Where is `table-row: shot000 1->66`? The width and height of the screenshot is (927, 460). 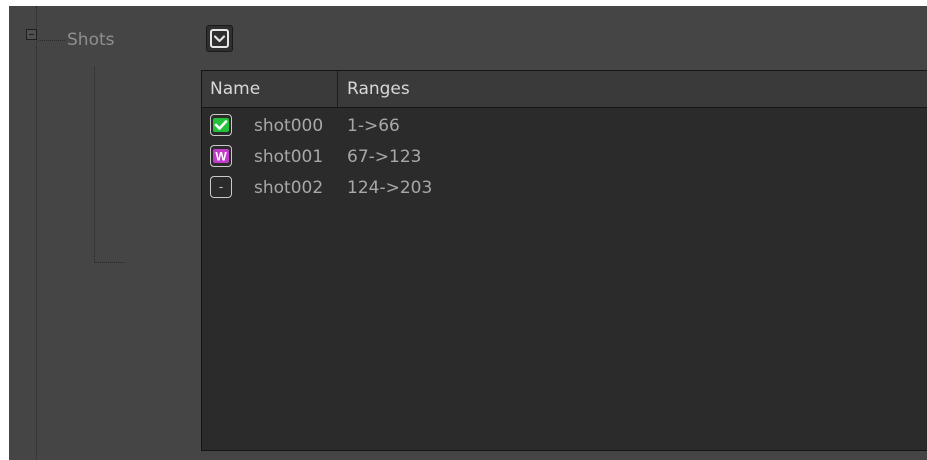 table-row: shot000 1->66 is located at coordinates (564, 126).